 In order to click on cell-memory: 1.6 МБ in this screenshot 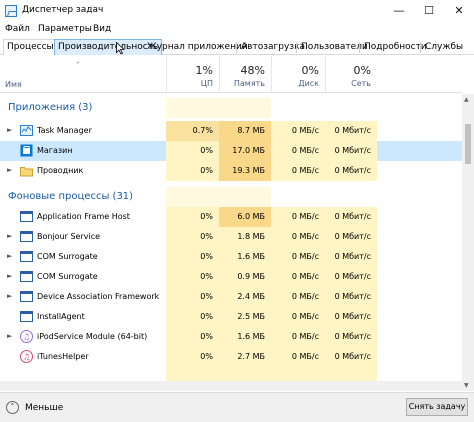, I will do `click(245, 257)`.